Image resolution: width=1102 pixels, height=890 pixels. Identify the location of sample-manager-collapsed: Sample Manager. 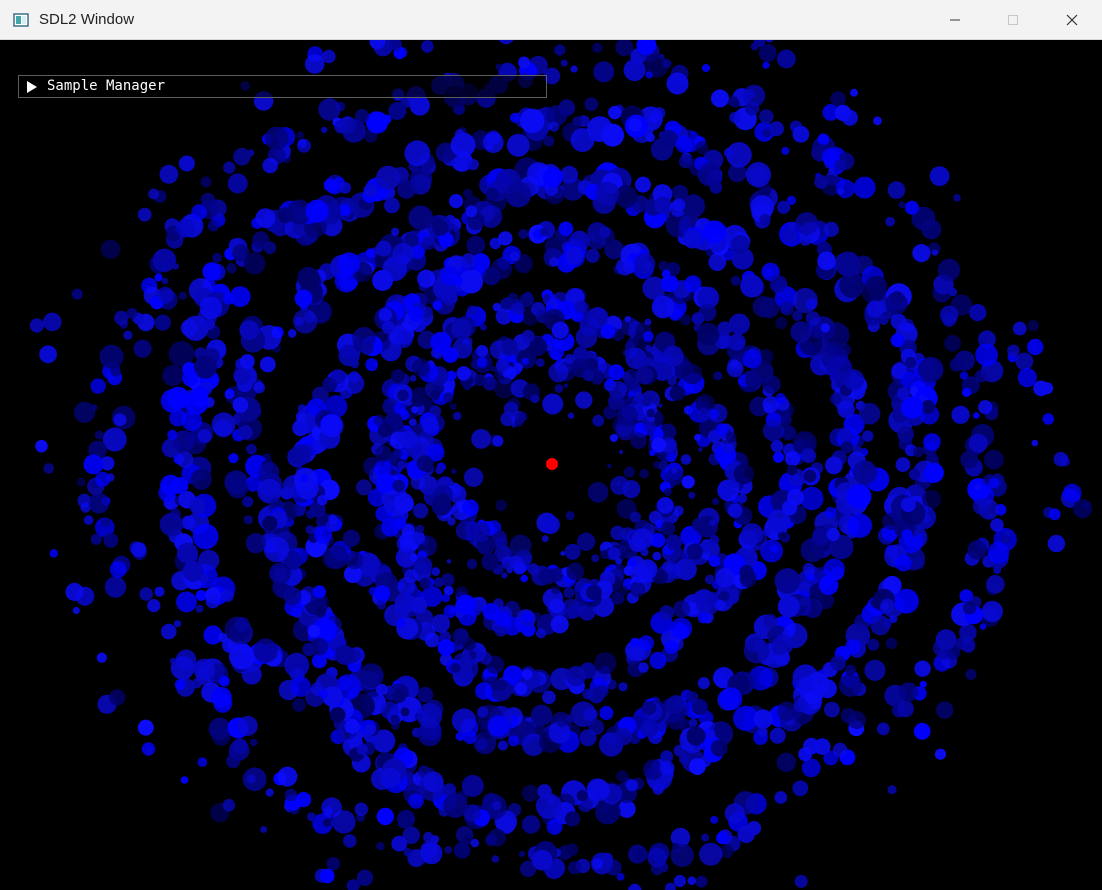
(282, 86).